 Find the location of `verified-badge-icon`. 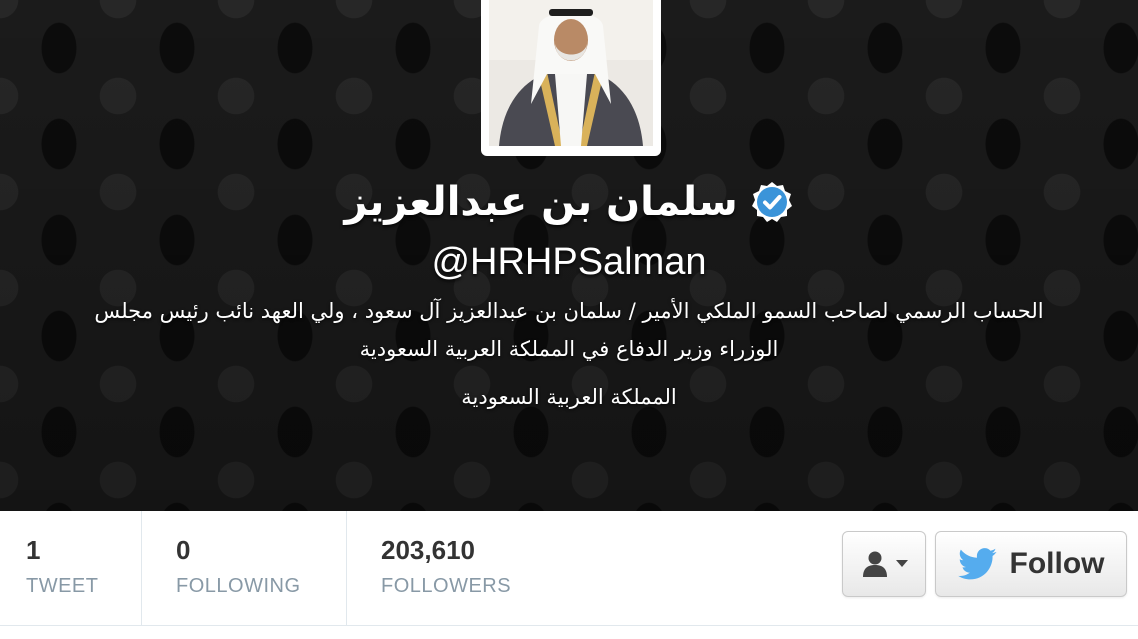

verified-badge-icon is located at coordinates (771, 202).